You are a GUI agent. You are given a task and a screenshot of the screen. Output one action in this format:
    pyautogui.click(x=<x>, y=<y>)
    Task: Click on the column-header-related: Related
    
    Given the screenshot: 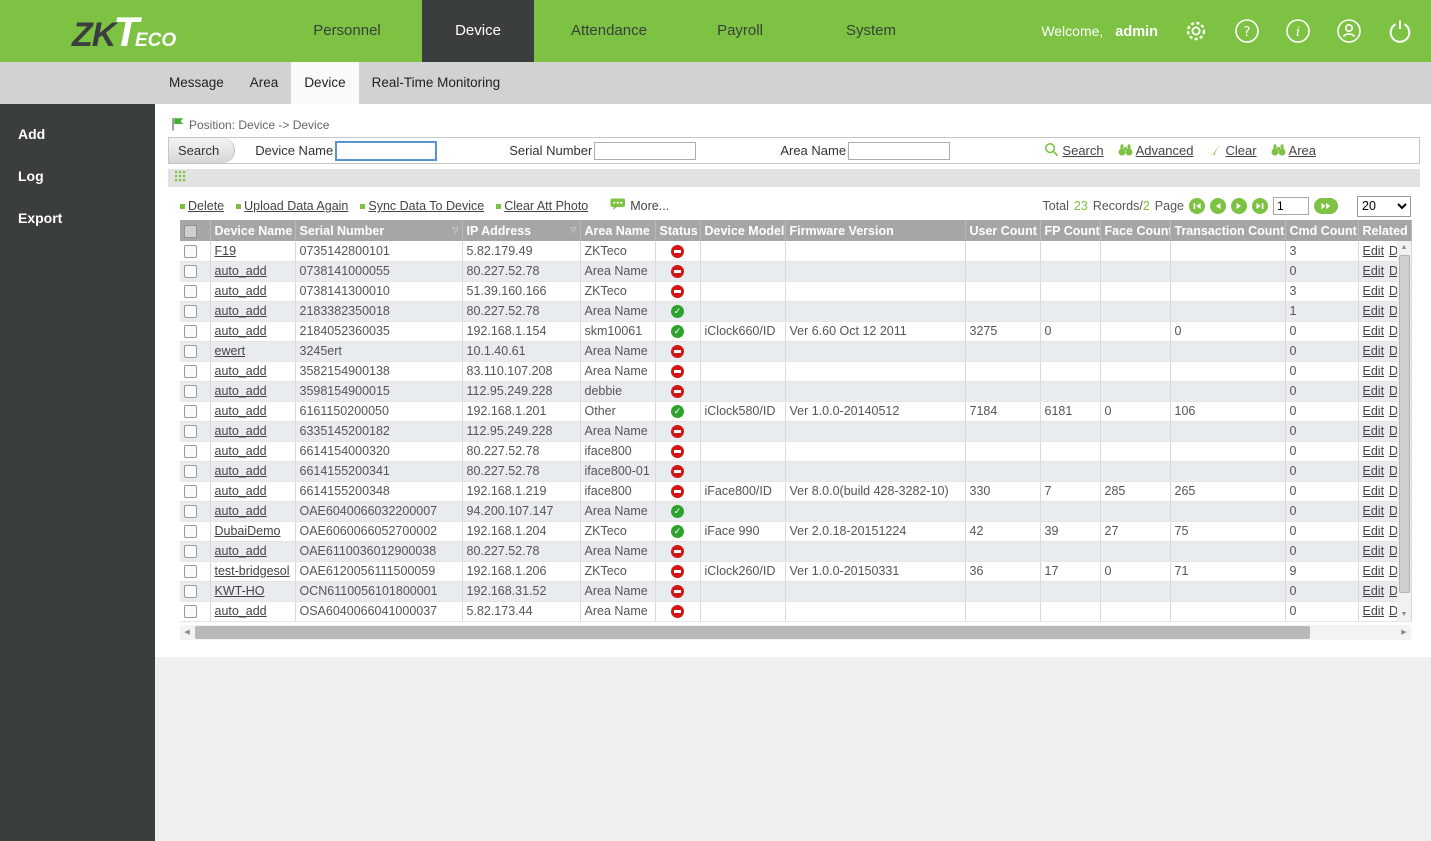 What is the action you would take?
    pyautogui.click(x=1385, y=230)
    